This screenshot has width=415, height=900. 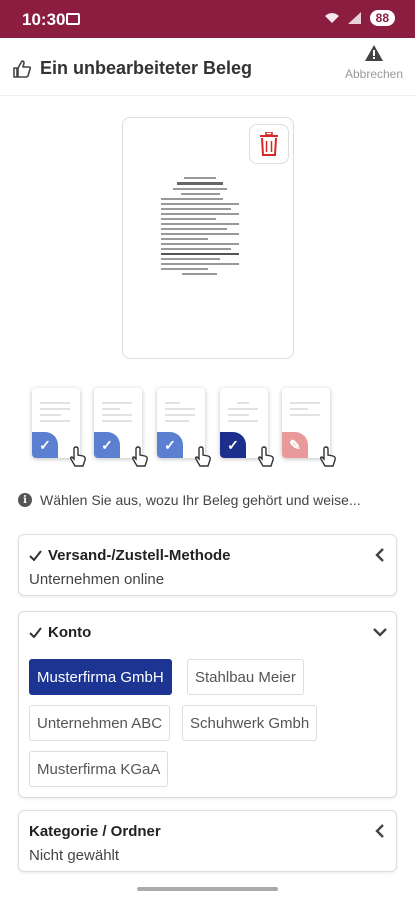 I want to click on account-option-musterfirma-gmbh: Musterfirma GmbH, so click(x=100, y=677).